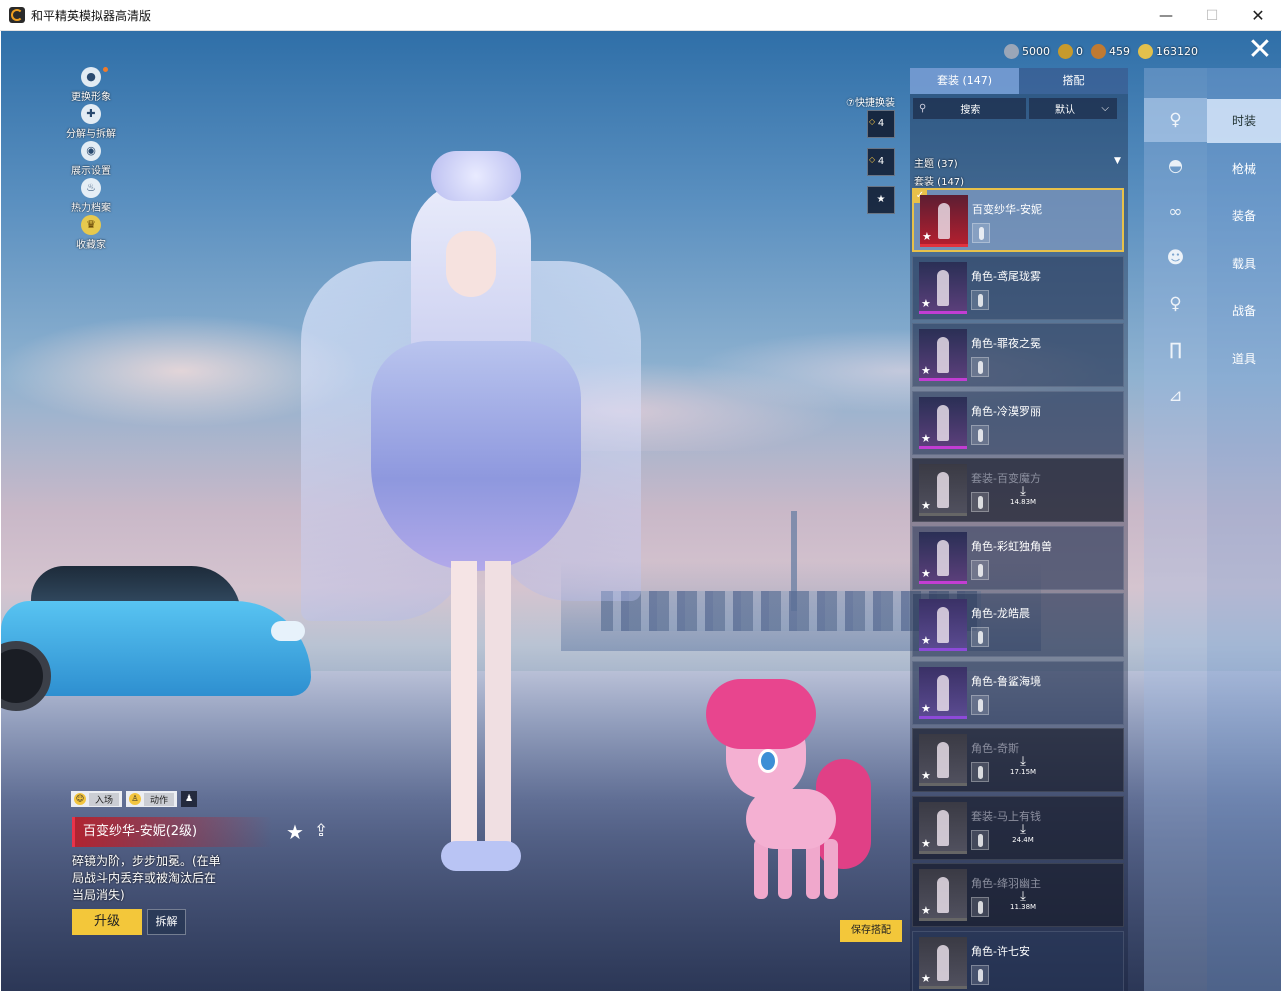 This screenshot has width=1282, height=992. I want to click on sort-dropdown: 默认 ⌵, so click(1073, 108).